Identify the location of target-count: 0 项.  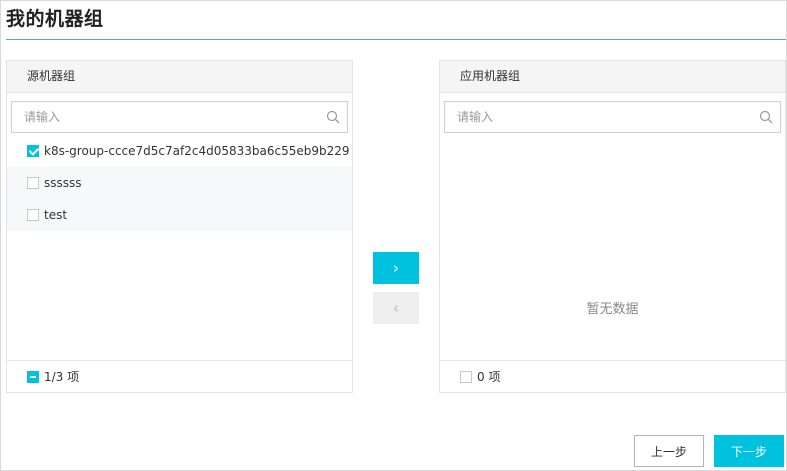
(489, 377).